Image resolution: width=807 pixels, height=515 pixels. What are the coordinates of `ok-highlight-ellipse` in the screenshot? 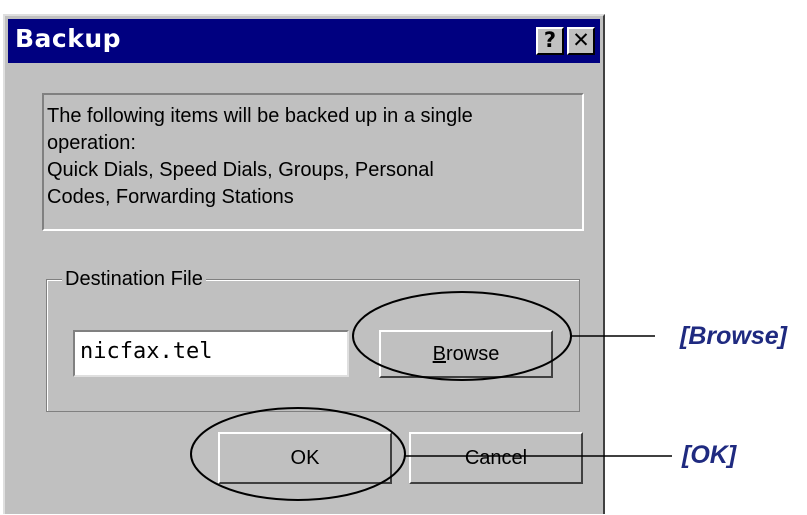 It's located at (298, 454).